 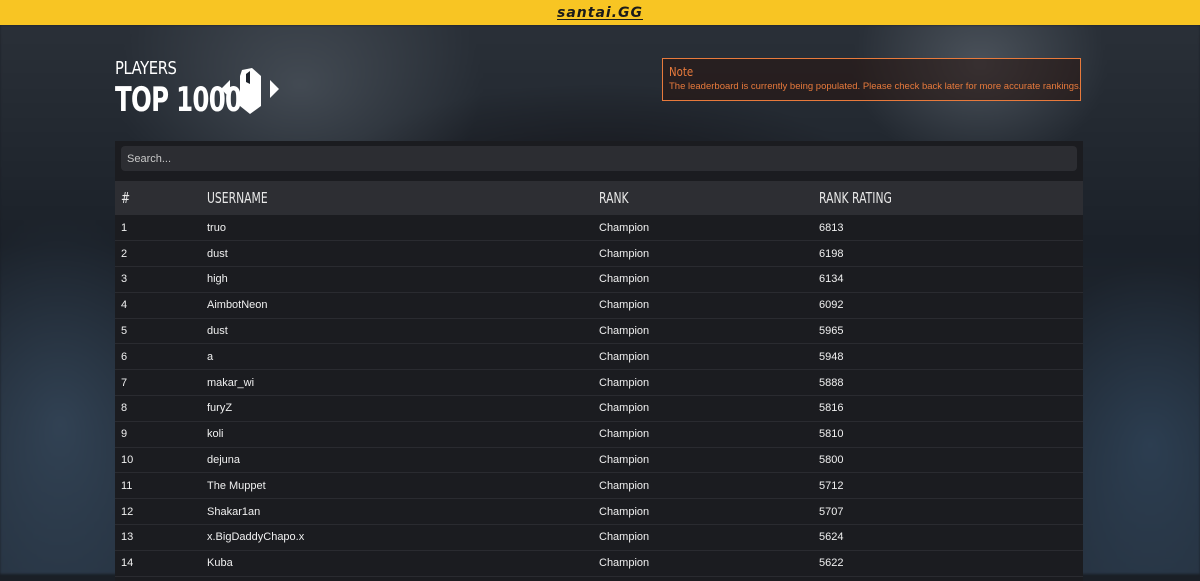 I want to click on column-header-username: USERNAME, so click(x=397, y=198).